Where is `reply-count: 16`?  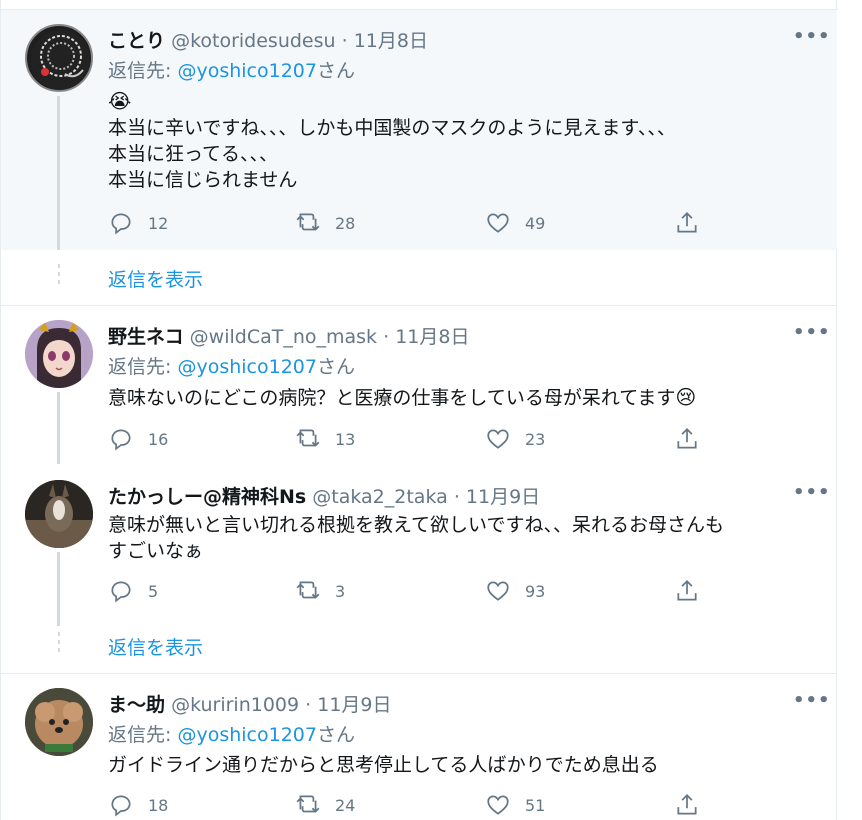
reply-count: 16 is located at coordinates (158, 439).